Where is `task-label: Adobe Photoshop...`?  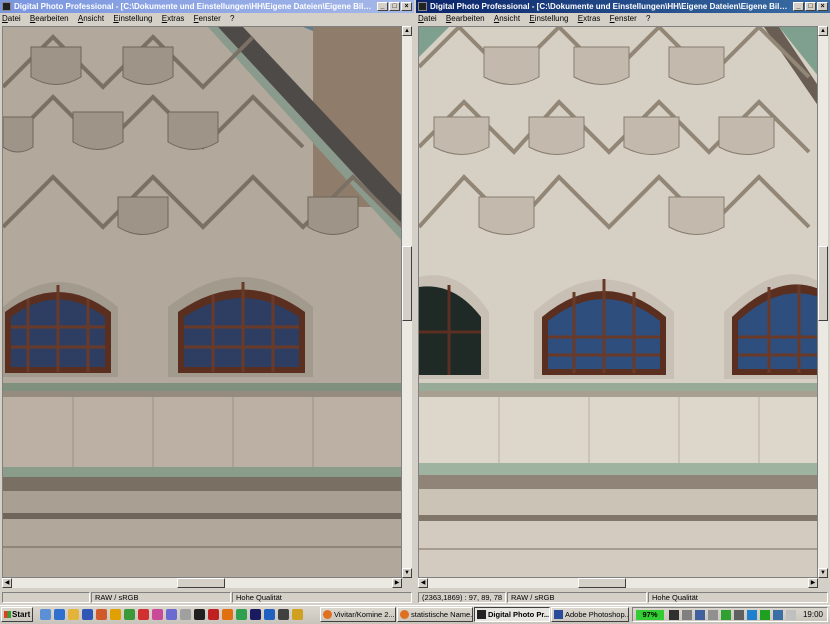
task-label: Adobe Photoshop... is located at coordinates (597, 614).